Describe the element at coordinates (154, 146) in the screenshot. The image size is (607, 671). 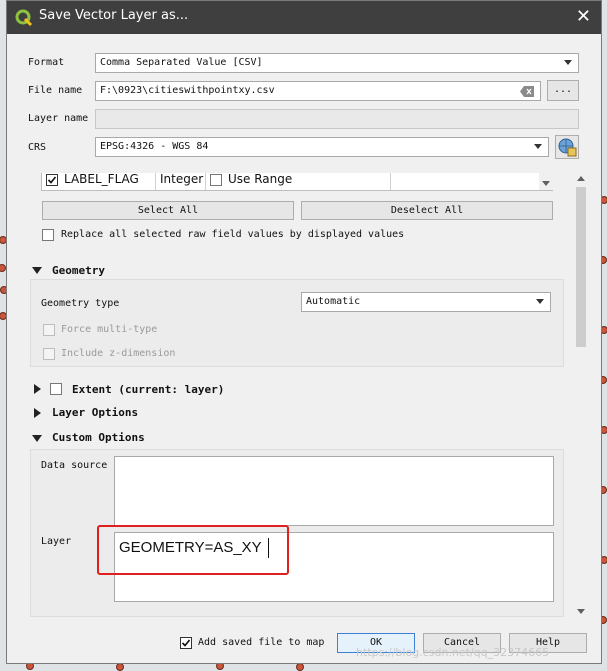
I see `crs-value: EPSG:4326 - WGS 84` at that location.